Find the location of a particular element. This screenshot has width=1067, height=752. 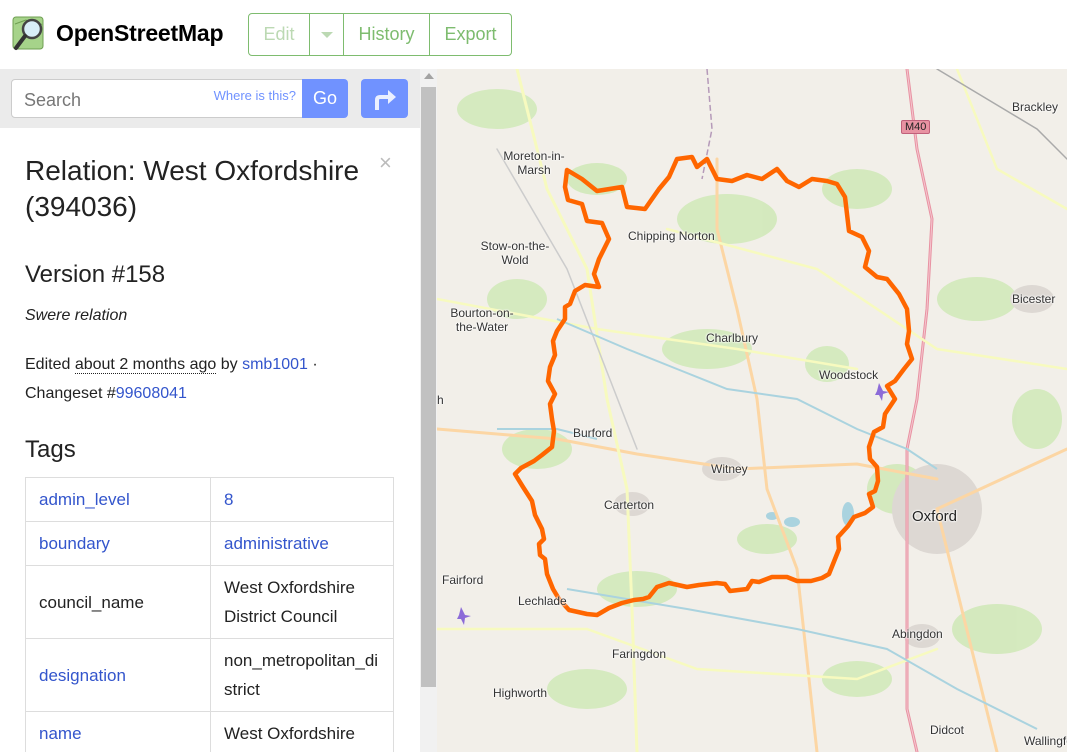

changeset-link: 99608041 is located at coordinates (151, 393).